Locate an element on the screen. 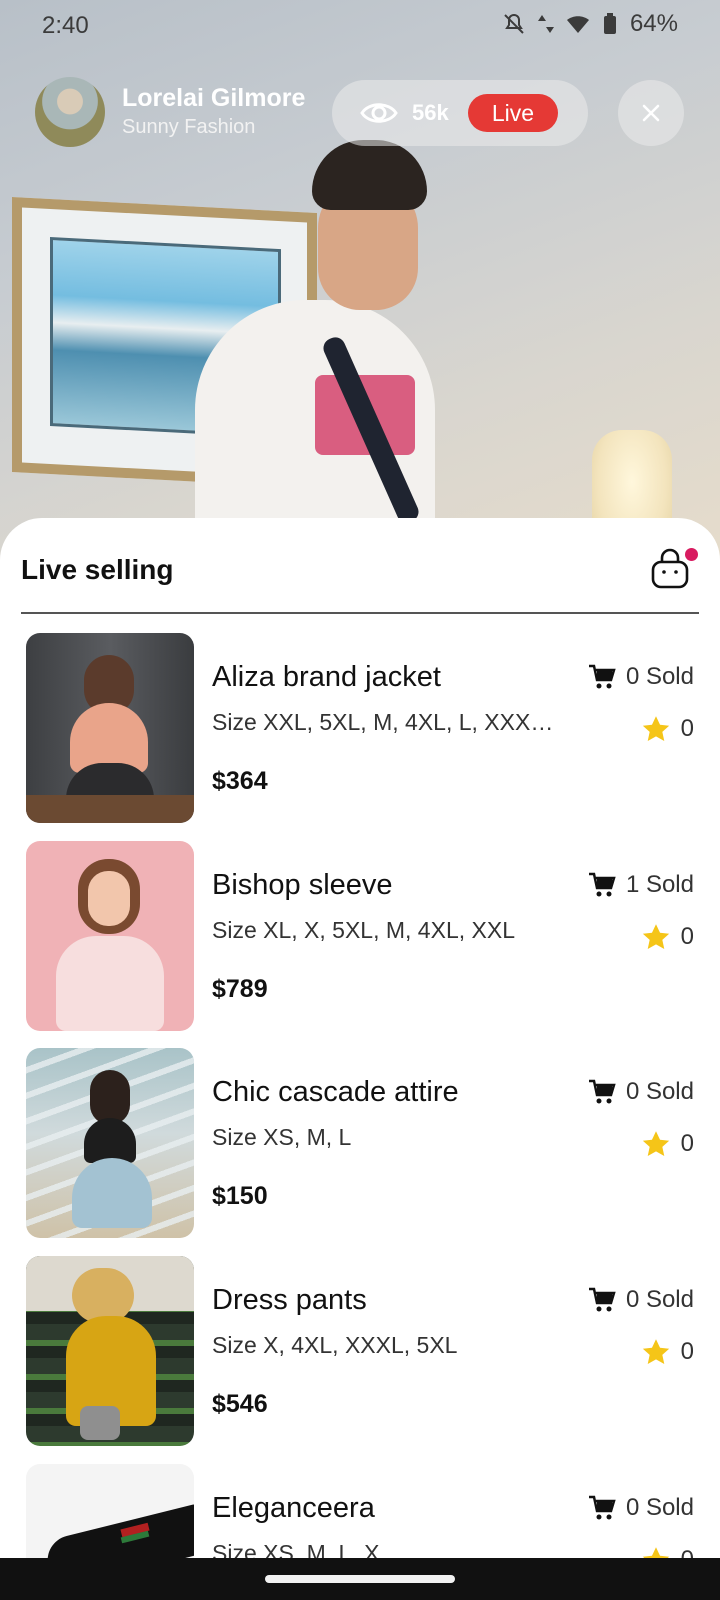 This screenshot has height=1600, width=720. close-button is located at coordinates (651, 113).